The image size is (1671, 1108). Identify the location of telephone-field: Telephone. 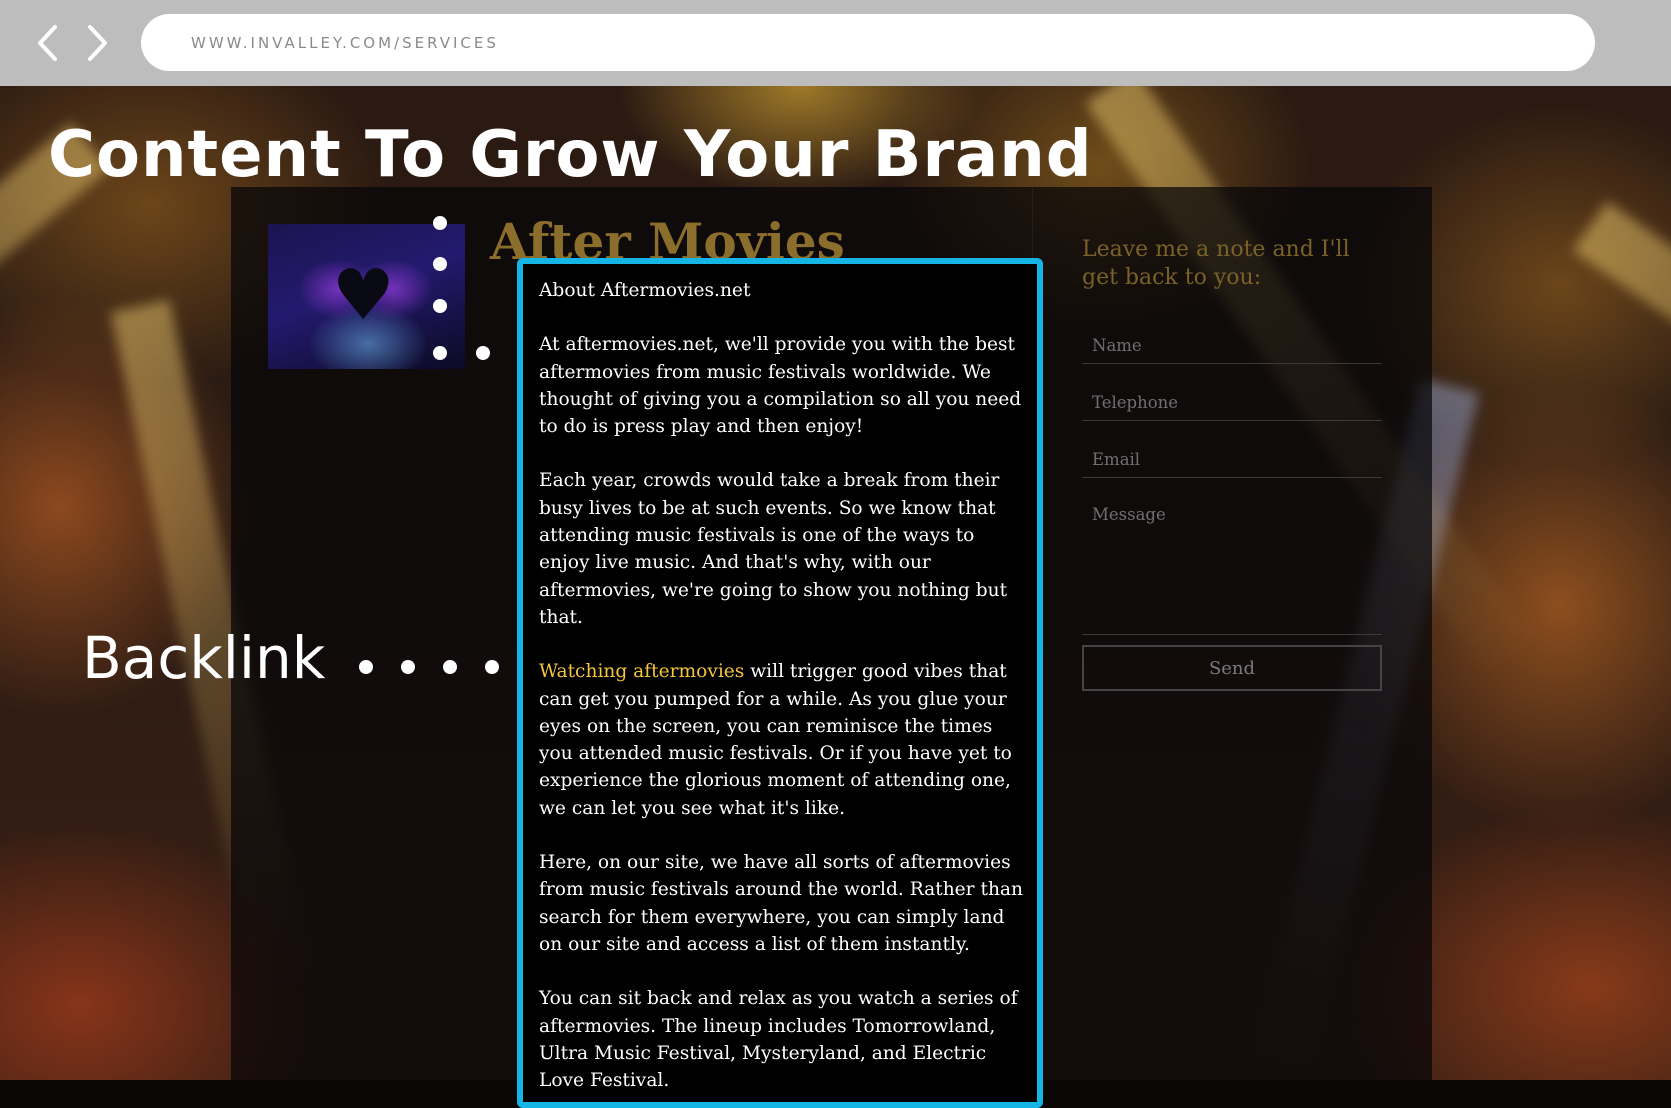
(1232, 401).